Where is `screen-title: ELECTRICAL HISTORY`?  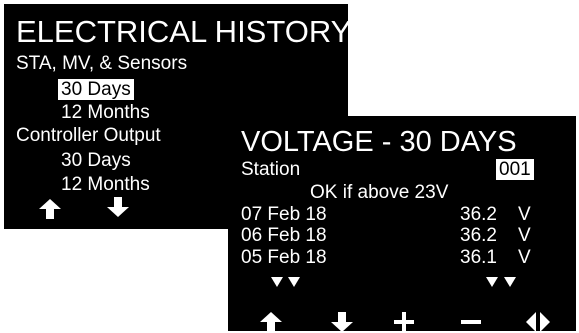
screen-title: ELECTRICAL HISTORY is located at coordinates (184, 31).